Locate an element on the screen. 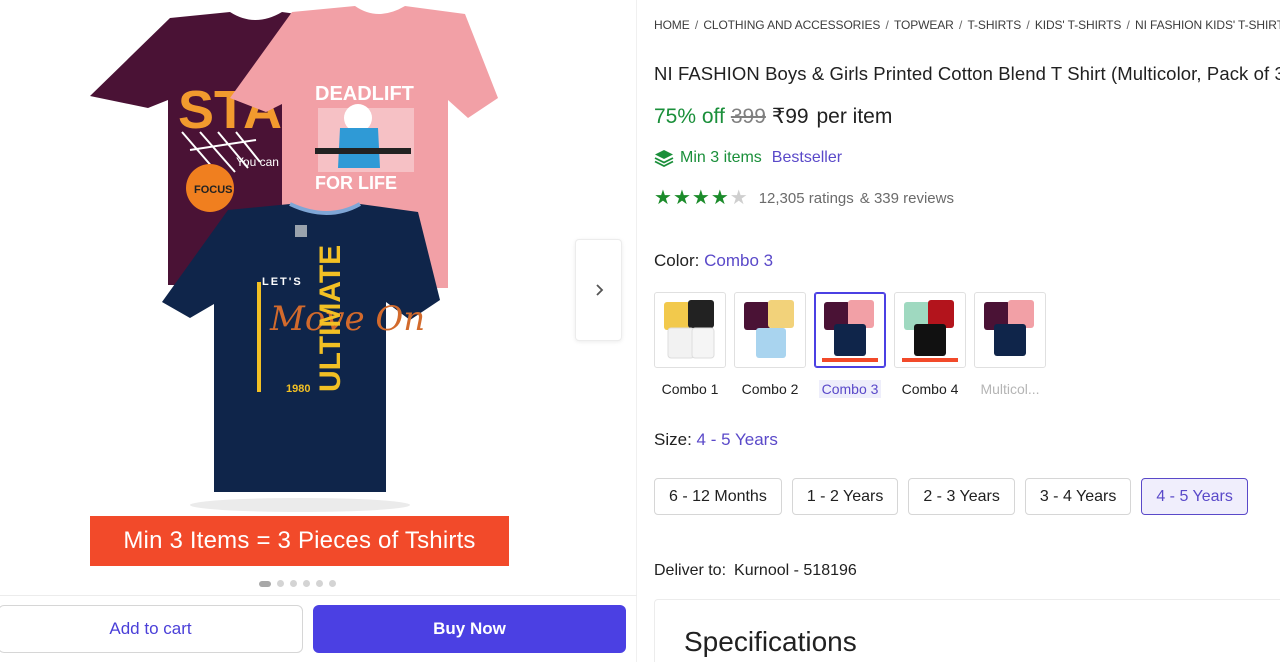  size-label: Size: 4 - 5 Years is located at coordinates (716, 440).